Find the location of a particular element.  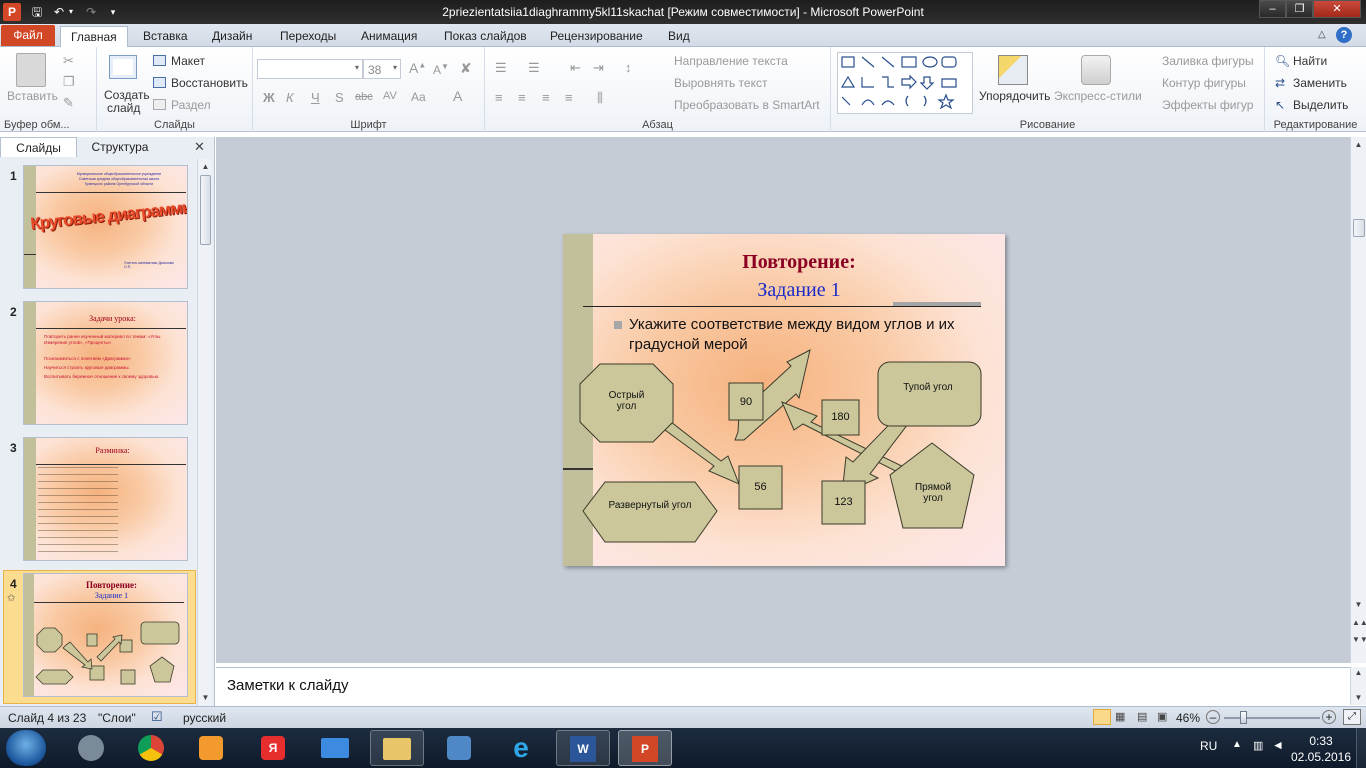

taskbar-player-icon is located at coordinates (211, 748).